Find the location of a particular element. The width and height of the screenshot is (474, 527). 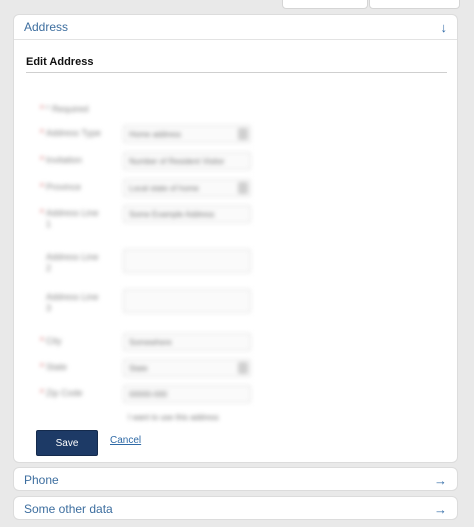

city-input: Somewhere is located at coordinates (187, 342).